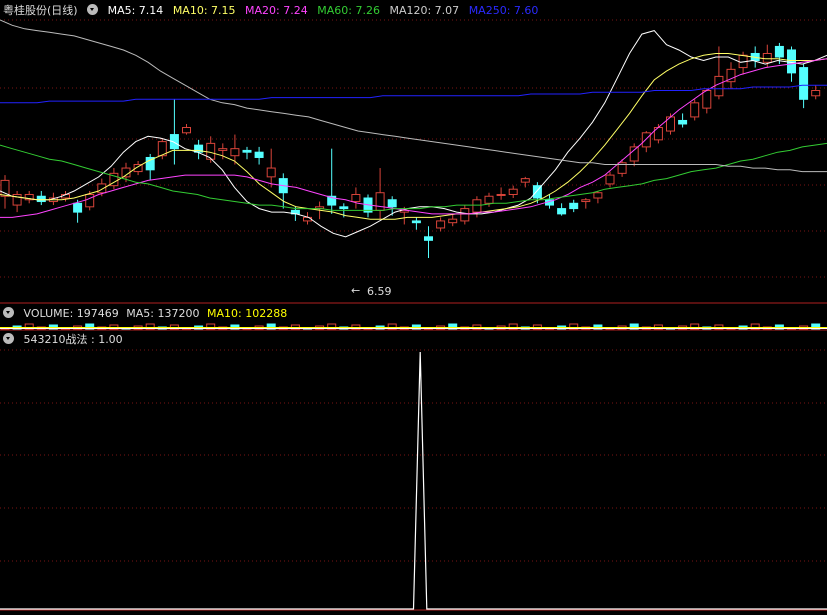 The width and height of the screenshot is (827, 615). I want to click on ma250-label: MA250: 7.60, so click(503, 10).